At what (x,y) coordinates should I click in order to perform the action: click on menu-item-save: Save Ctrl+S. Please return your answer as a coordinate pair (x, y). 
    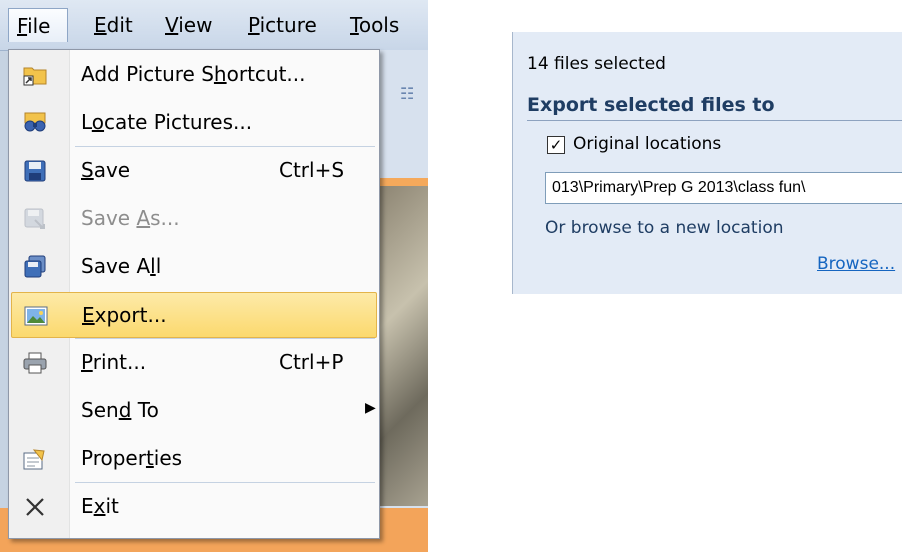
    Looking at the image, I should click on (194, 171).